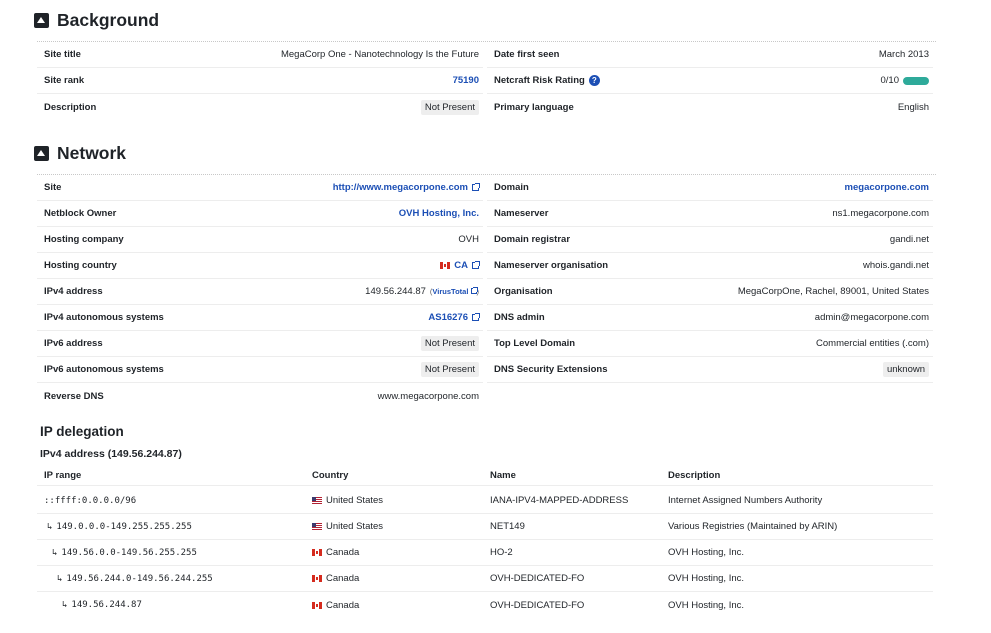  I want to click on domain-link: megacorpone.com, so click(889, 187).